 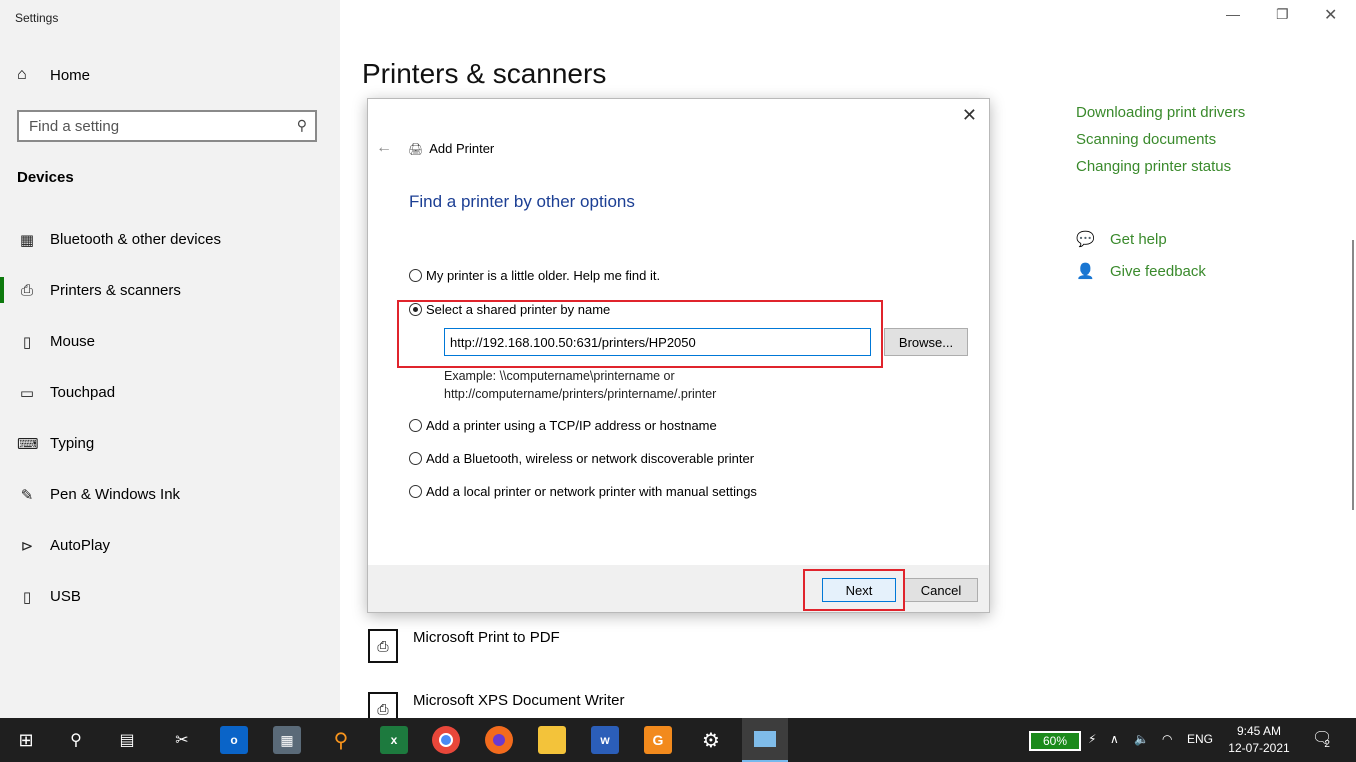 What do you see at coordinates (499, 740) in the screenshot?
I see `firefox-icon` at bounding box center [499, 740].